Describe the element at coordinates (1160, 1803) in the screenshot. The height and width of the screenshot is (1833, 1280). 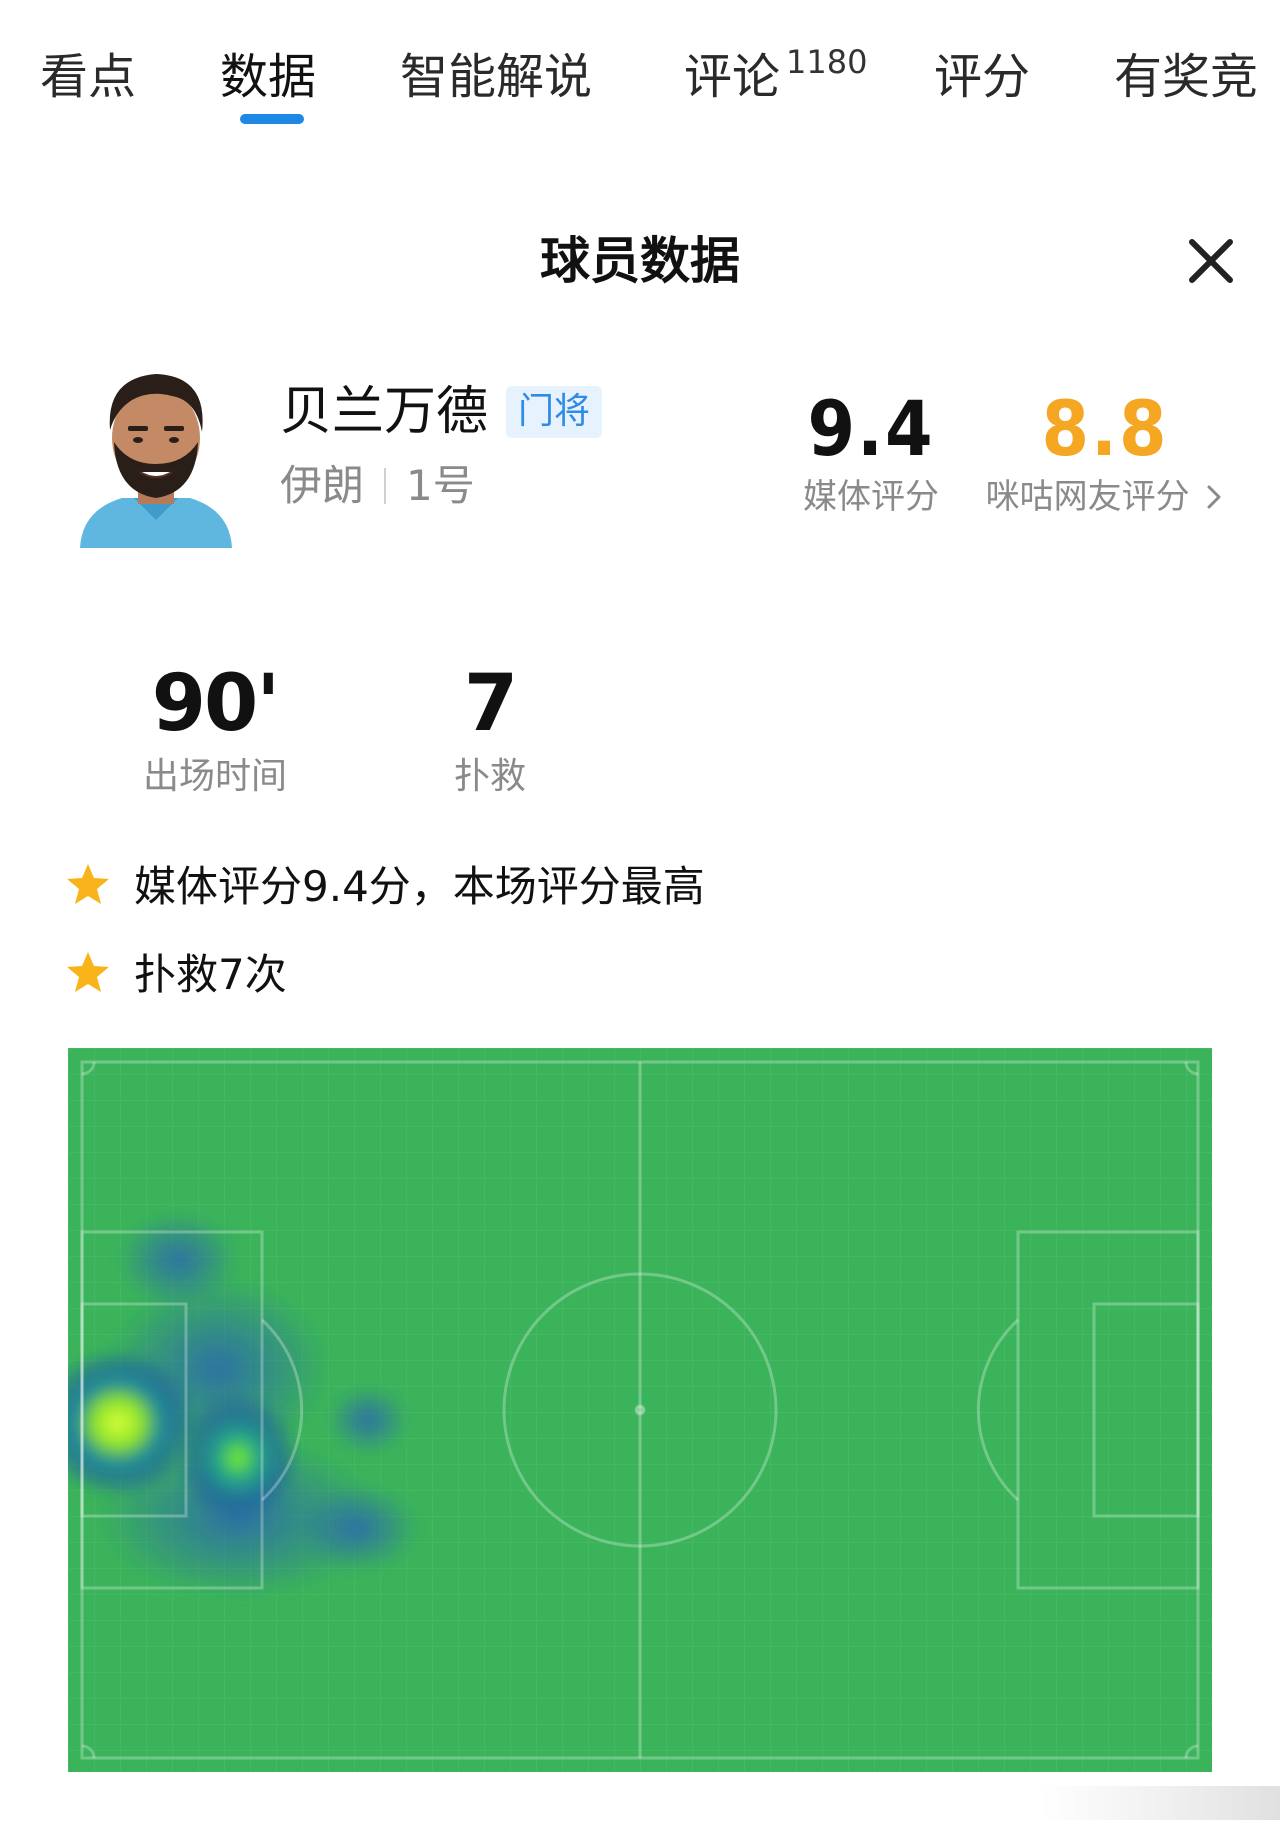
I see `bottom-fade` at that location.